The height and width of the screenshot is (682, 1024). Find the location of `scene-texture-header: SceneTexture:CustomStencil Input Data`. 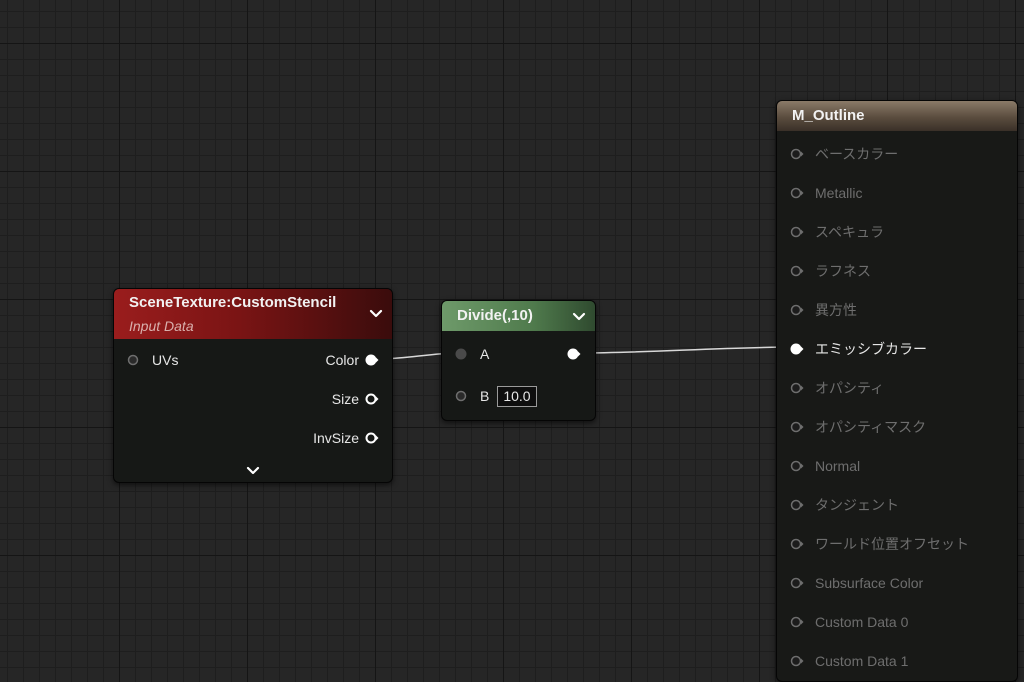

scene-texture-header: SceneTexture:CustomStencil Input Data is located at coordinates (253, 314).